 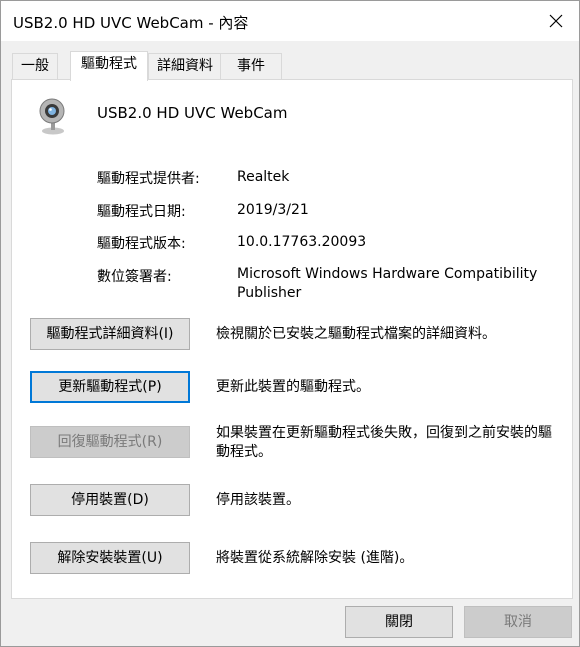 I want to click on version-value: 10.0.17763.20093, so click(x=302, y=242).